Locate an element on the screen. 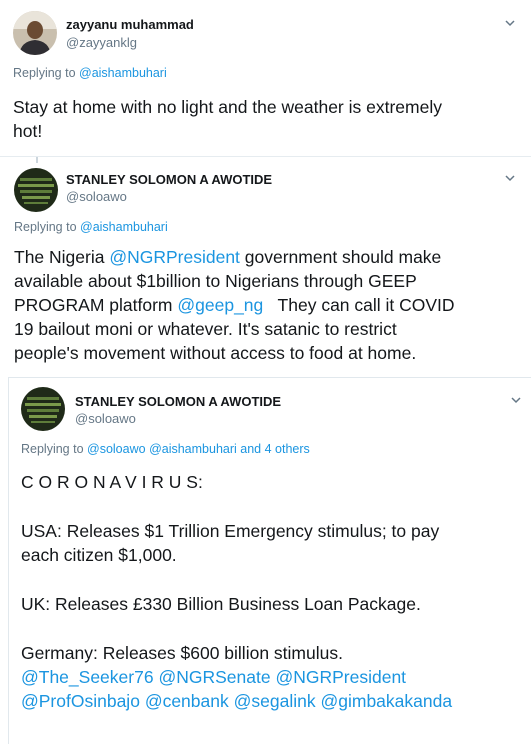 The image size is (531, 744). mention-link: @cenbank is located at coordinates (187, 701).